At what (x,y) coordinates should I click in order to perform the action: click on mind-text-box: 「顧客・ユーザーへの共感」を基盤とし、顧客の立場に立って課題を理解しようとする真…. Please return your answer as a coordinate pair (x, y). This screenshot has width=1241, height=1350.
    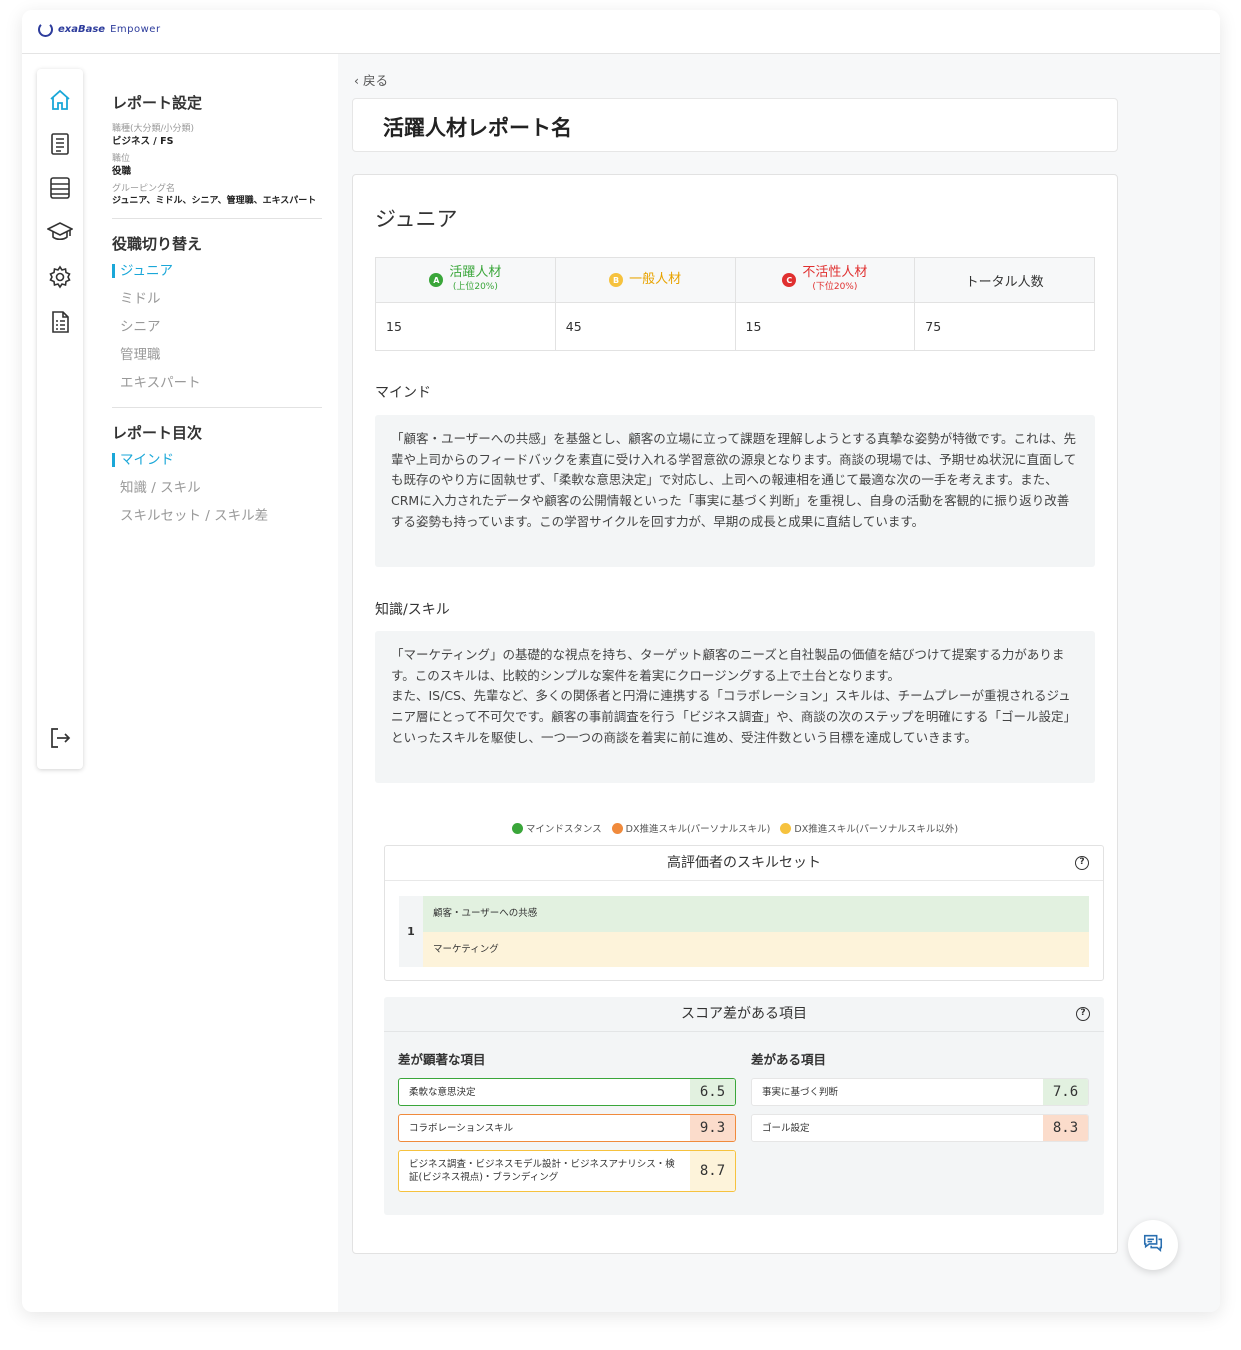
    Looking at the image, I should click on (735, 491).